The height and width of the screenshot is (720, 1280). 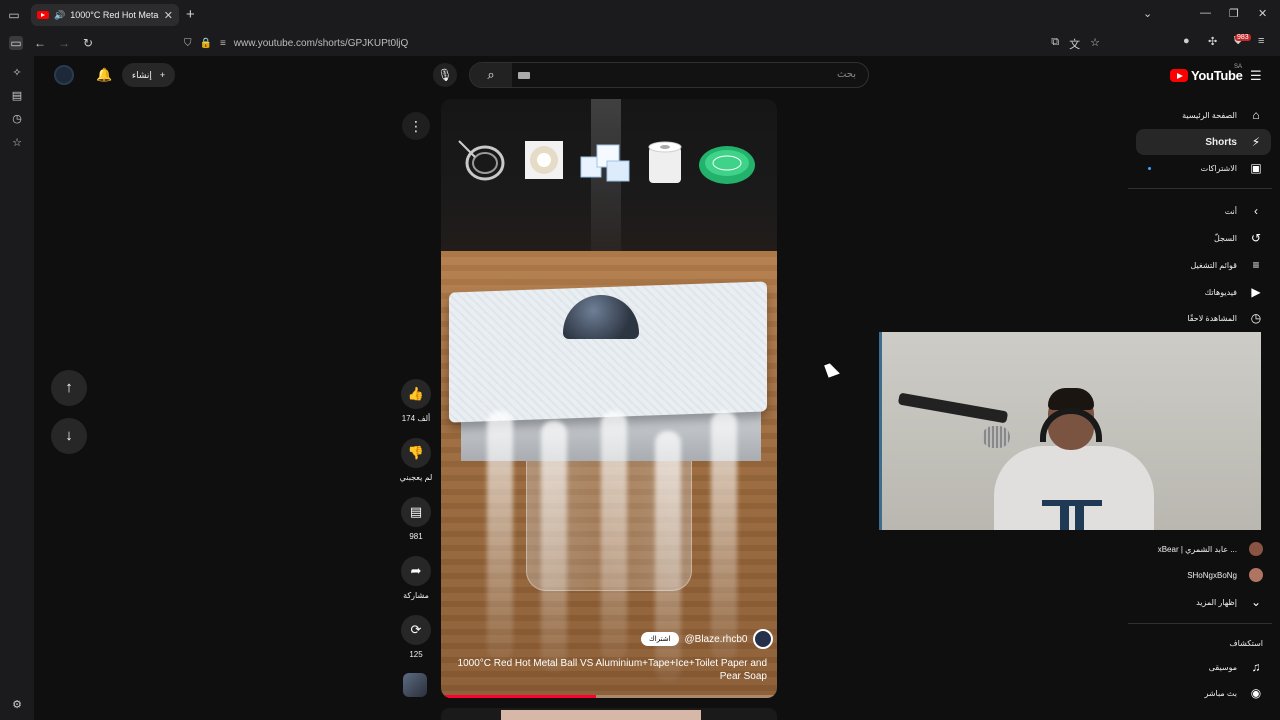 I want to click on subscriptions-icon: ▣, so click(x=1256, y=168).